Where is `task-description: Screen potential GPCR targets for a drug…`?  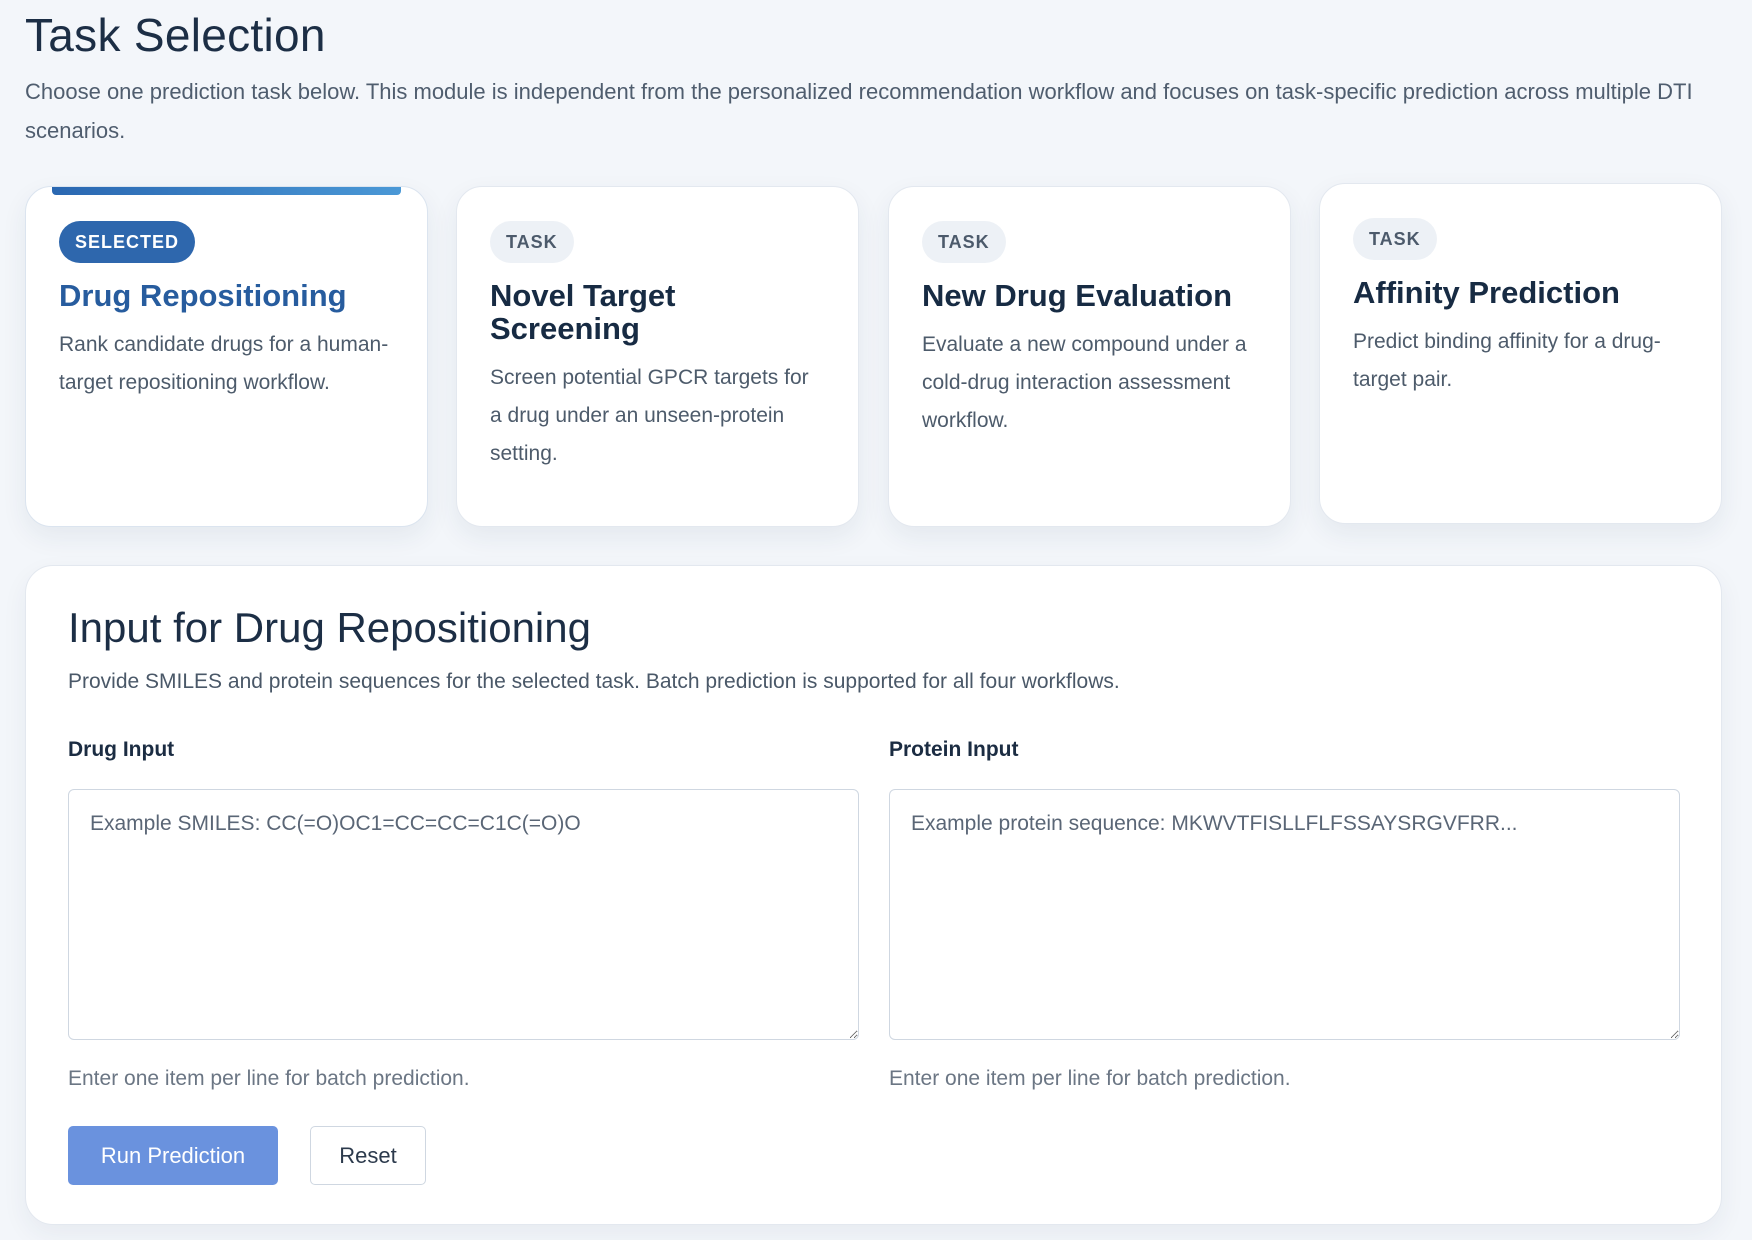 task-description: Screen potential GPCR targets for a drug… is located at coordinates (649, 415).